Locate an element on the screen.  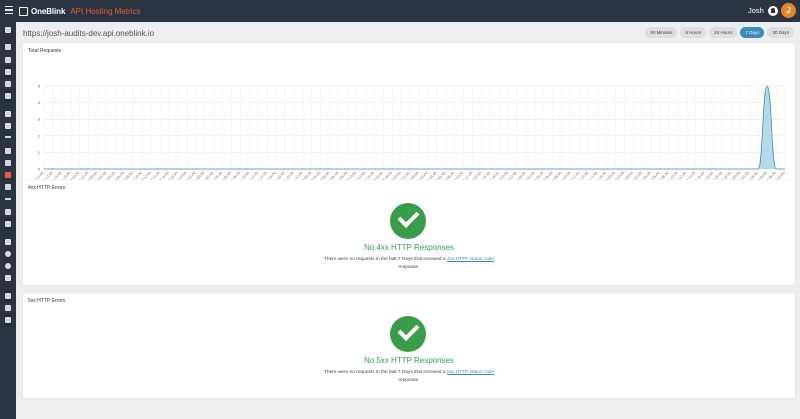
errors-5xx-status-link: 5xx HTTP status code is located at coordinates (470, 372).